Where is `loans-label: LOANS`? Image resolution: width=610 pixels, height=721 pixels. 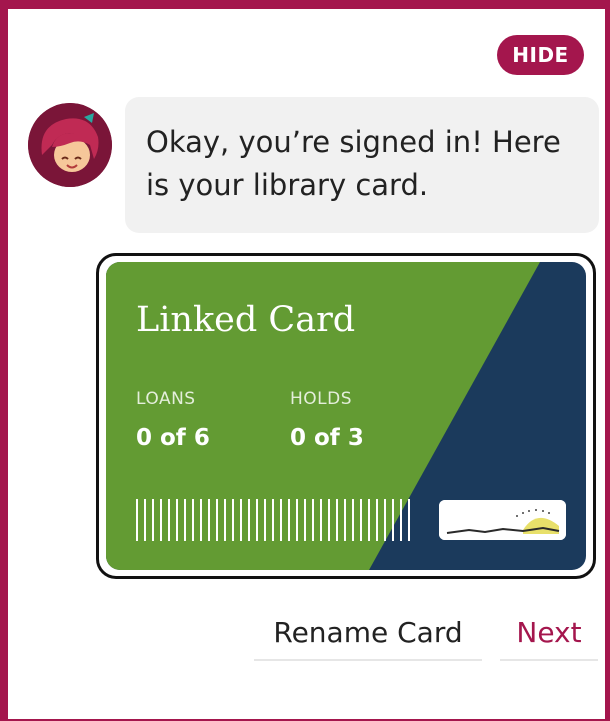 loans-label: LOANS is located at coordinates (166, 399).